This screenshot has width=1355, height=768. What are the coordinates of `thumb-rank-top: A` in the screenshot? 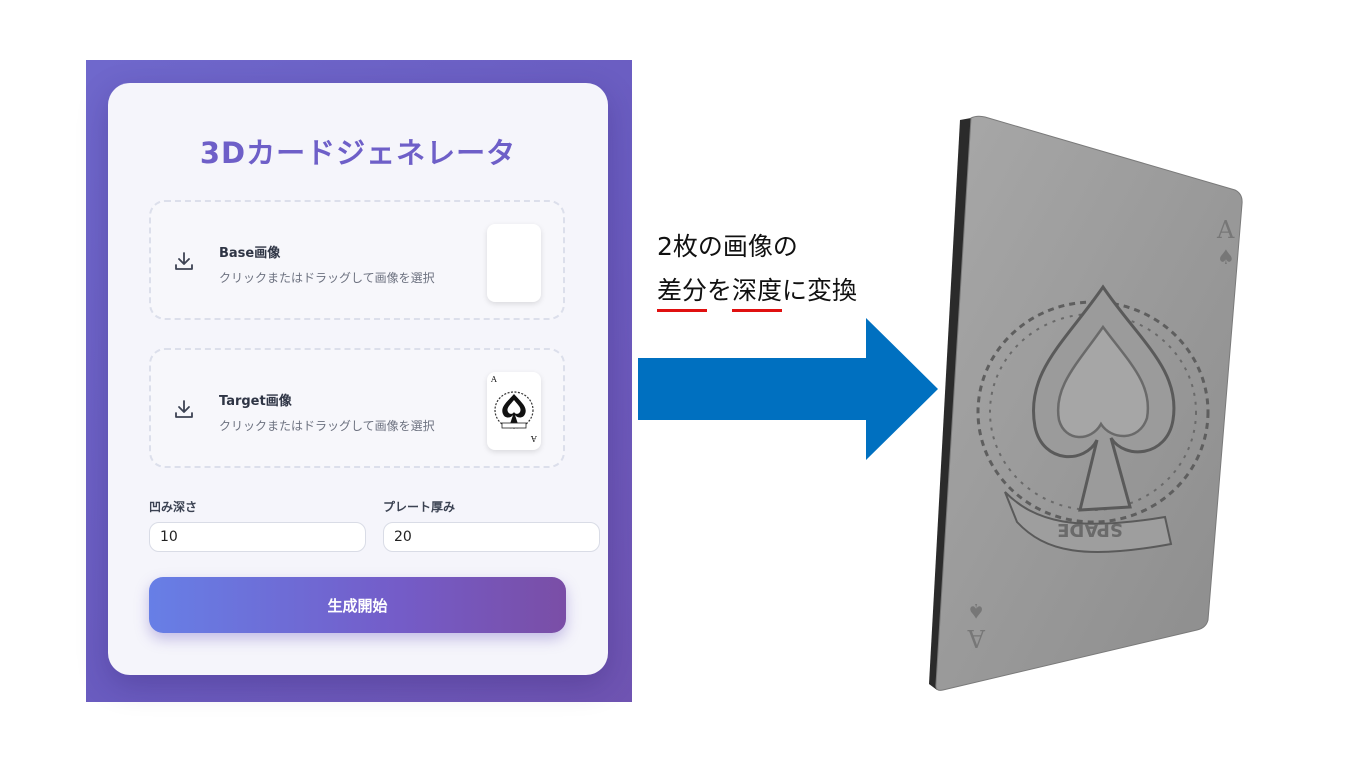 It's located at (493, 379).